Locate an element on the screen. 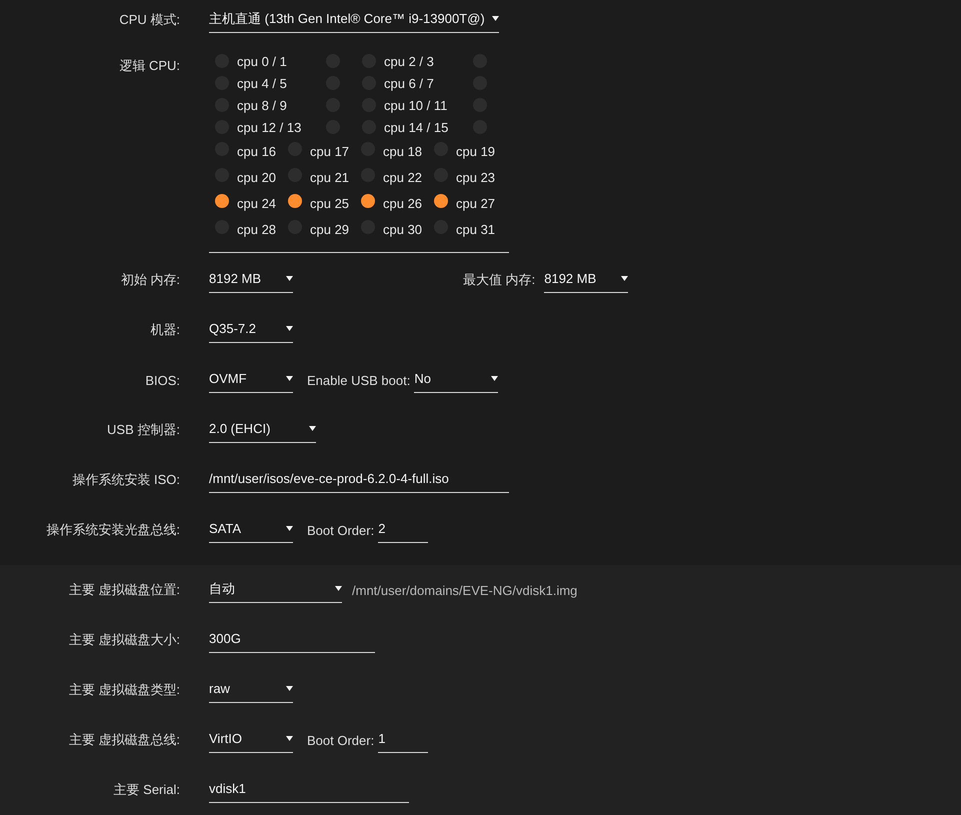  dropdown: 主机直通 (13th Gen Intel® Core™ i9-13900T@) is located at coordinates (354, 20).